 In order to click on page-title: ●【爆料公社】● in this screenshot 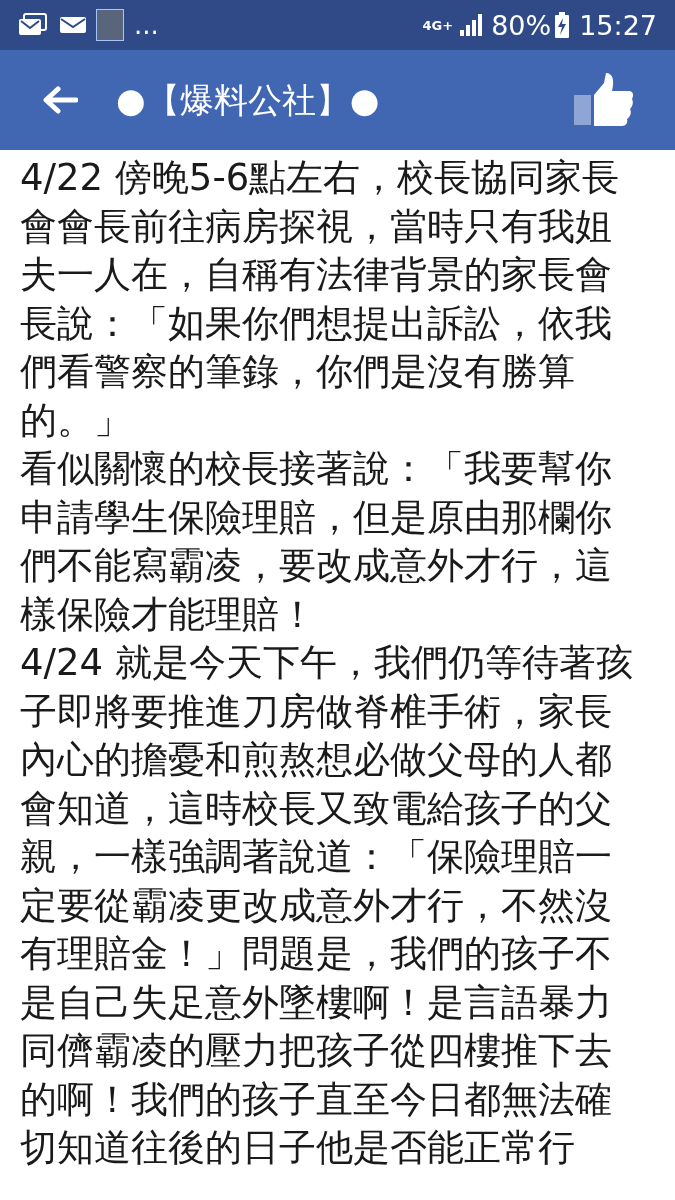, I will do `click(248, 100)`.